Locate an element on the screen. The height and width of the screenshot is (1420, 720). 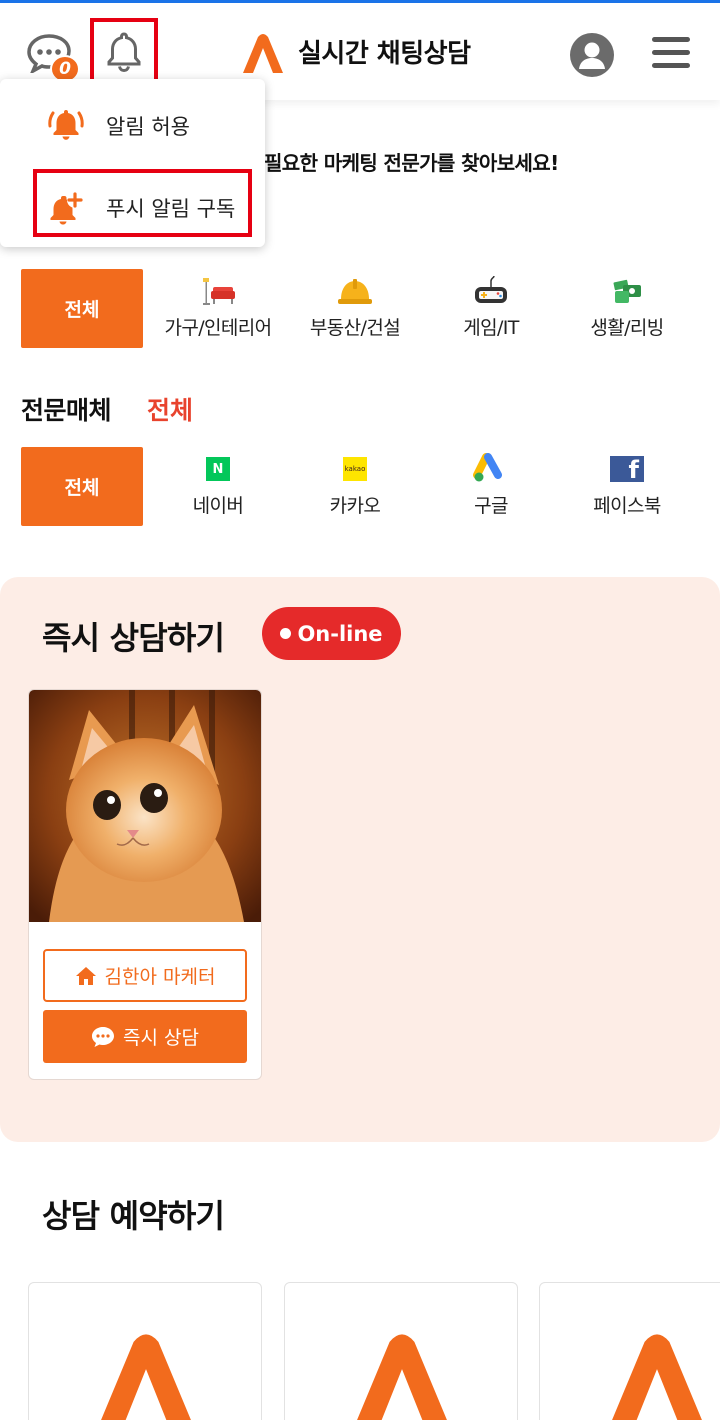
media-item-google: 구글 is located at coordinates (491, 487).